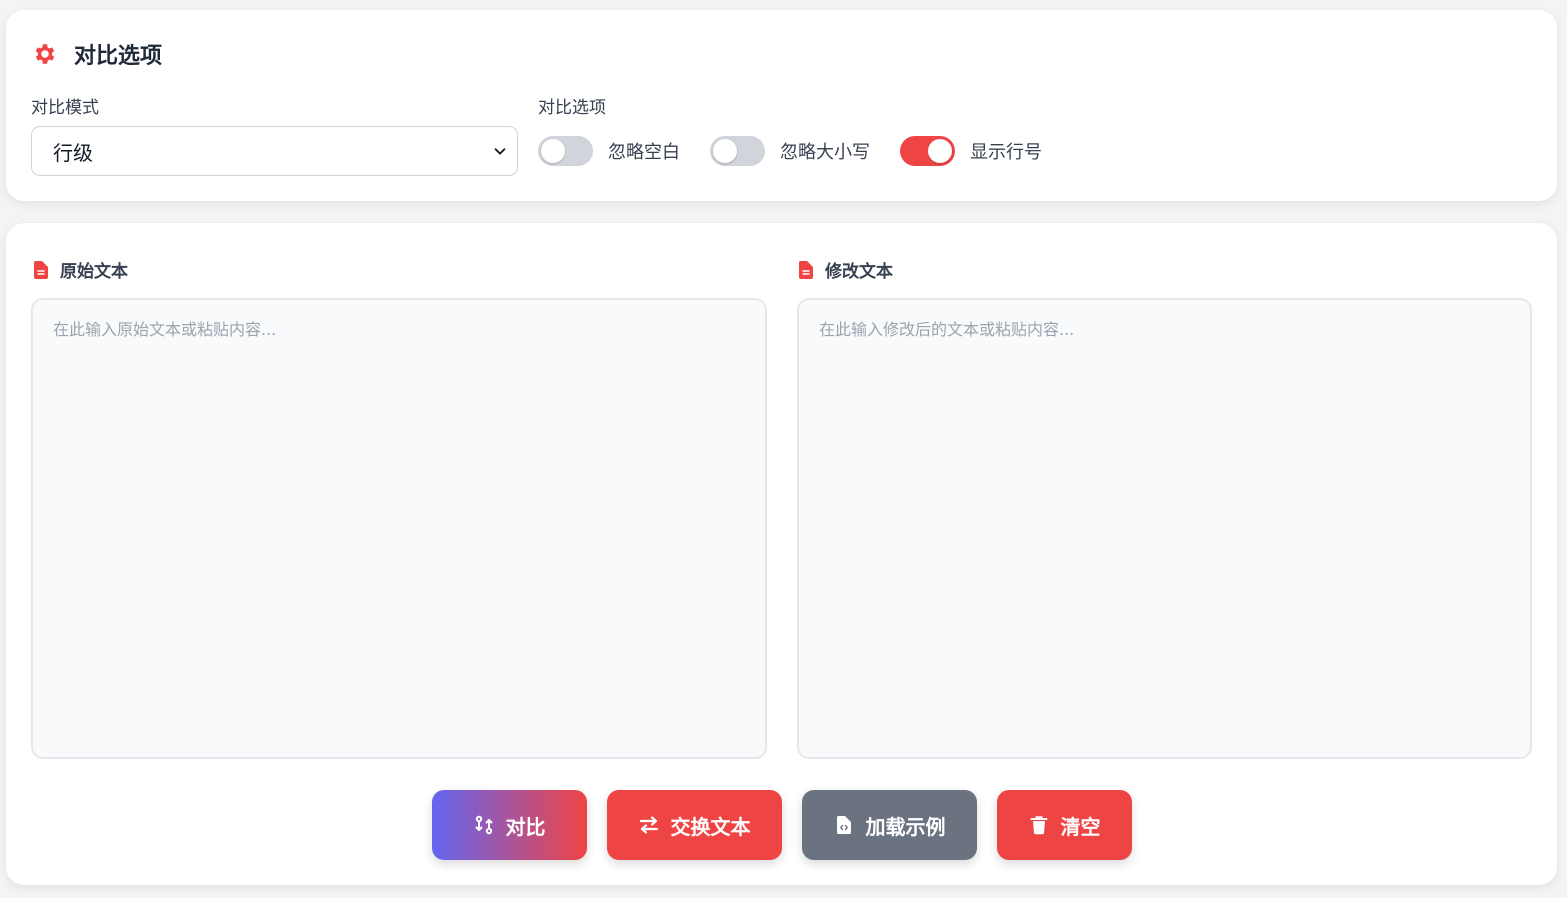 This screenshot has height=898, width=1567. I want to click on trash-icon, so click(1038, 825).